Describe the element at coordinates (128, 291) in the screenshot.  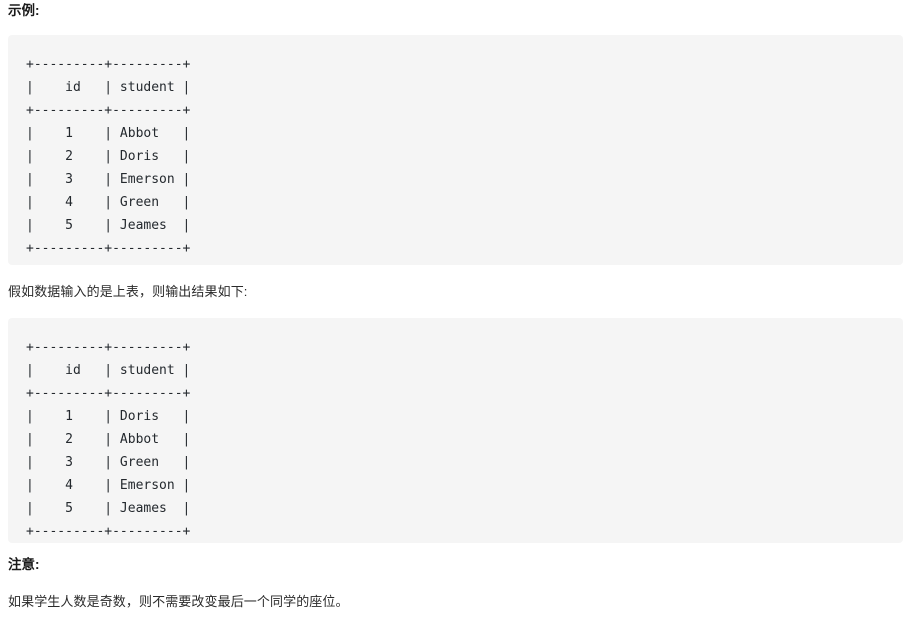
I see `explanation-paragraph: 假如数据输入的是上表，则输出结果如下:` at that location.